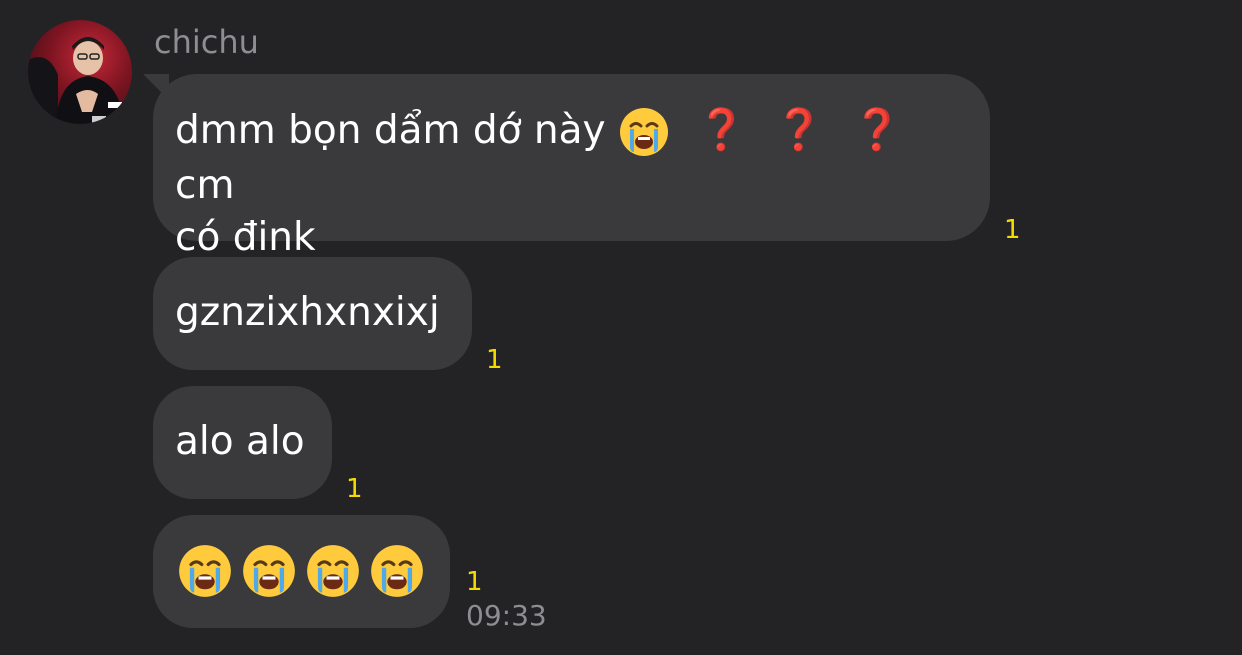  What do you see at coordinates (303, 578) in the screenshot?
I see `emoji-row` at bounding box center [303, 578].